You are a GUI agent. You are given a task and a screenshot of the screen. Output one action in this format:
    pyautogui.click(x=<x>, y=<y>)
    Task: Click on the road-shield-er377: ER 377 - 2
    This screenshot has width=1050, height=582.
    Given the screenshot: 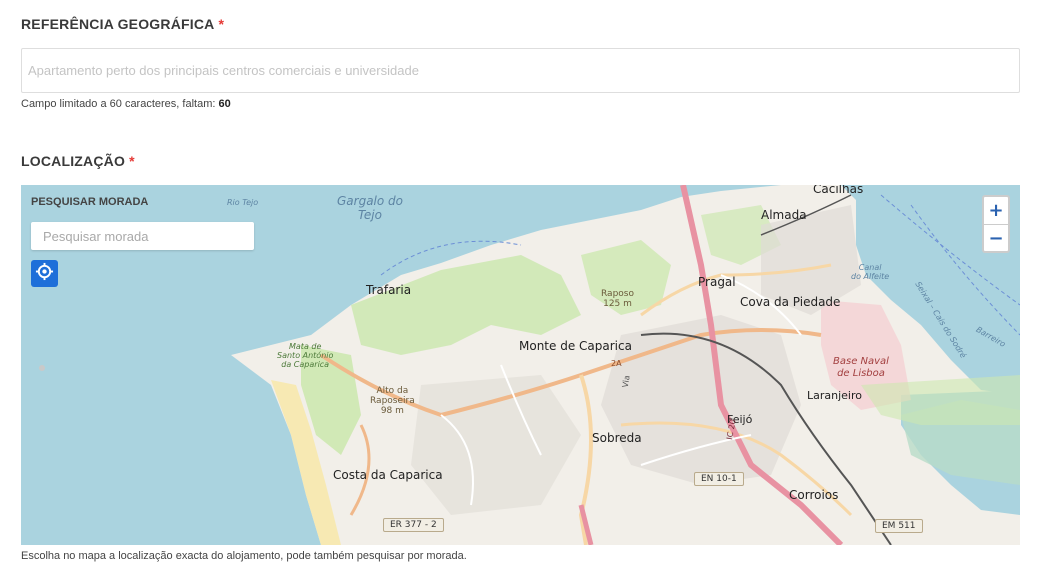 What is the action you would take?
    pyautogui.click(x=413, y=525)
    